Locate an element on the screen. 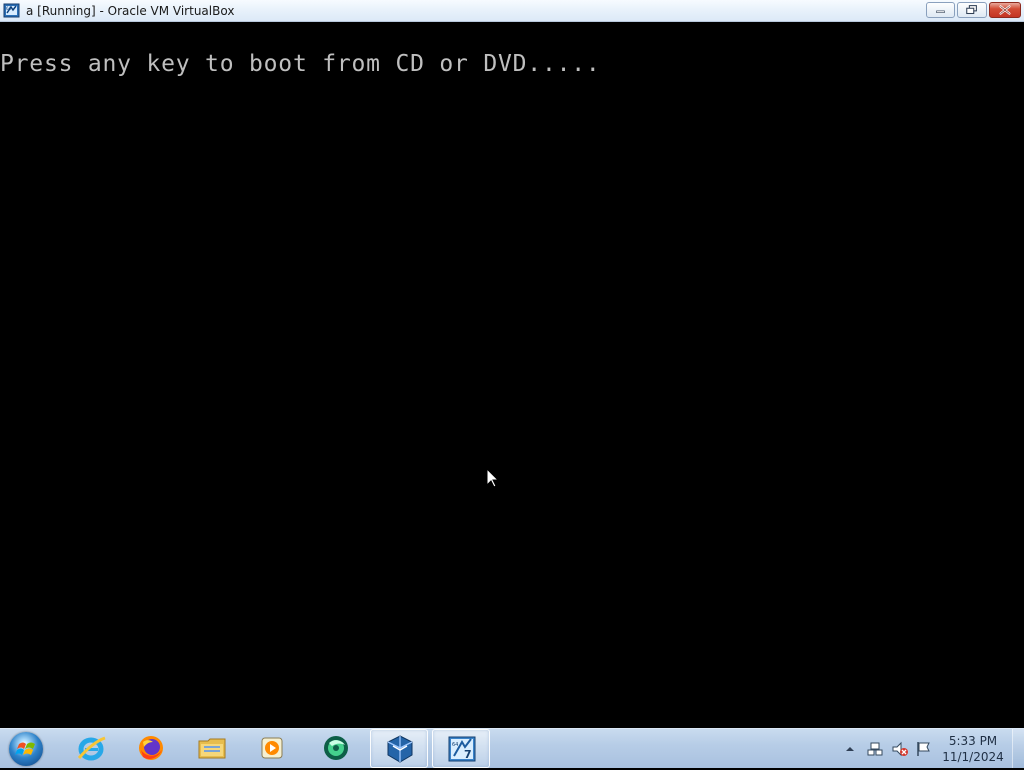 This screenshot has width=1024, height=770. windows-start-orb-icon is located at coordinates (26, 749).